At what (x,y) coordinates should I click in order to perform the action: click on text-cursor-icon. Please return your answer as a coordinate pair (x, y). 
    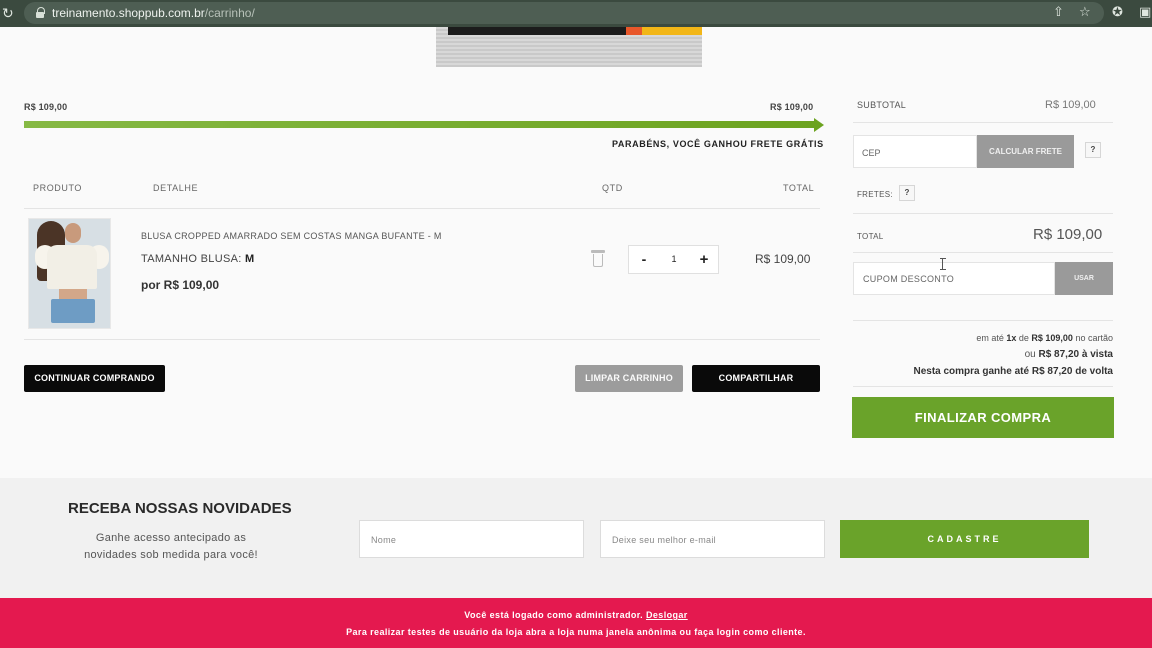
    Looking at the image, I should click on (944, 264).